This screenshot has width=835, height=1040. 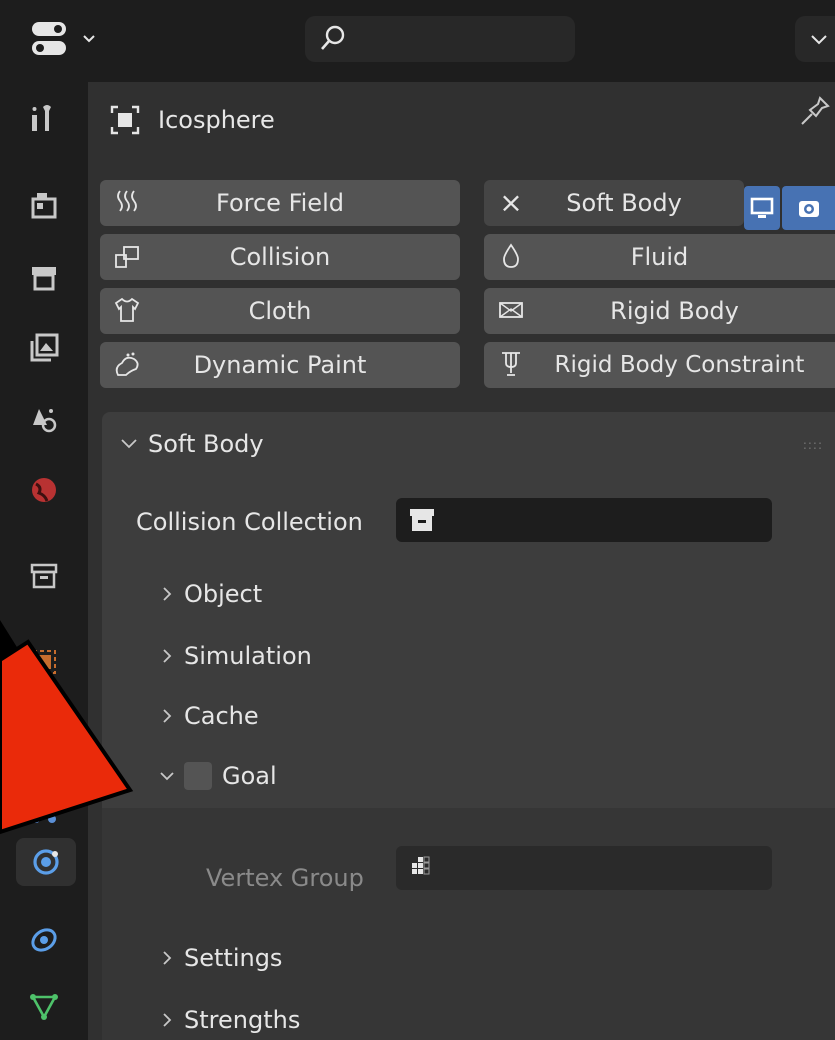 I want to click on output-tab, so click(x=44, y=278).